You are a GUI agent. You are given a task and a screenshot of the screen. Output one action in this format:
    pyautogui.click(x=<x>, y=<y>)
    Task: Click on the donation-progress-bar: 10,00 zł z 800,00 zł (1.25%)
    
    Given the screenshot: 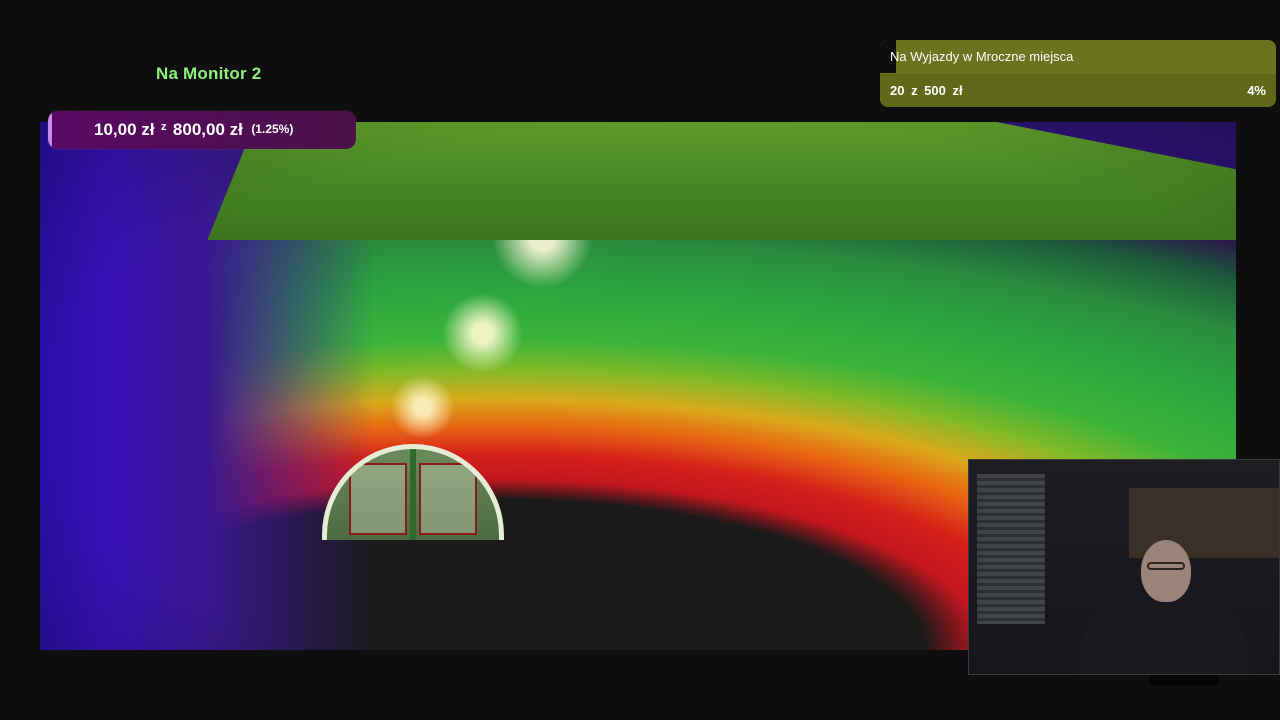 What is the action you would take?
    pyautogui.click(x=202, y=130)
    